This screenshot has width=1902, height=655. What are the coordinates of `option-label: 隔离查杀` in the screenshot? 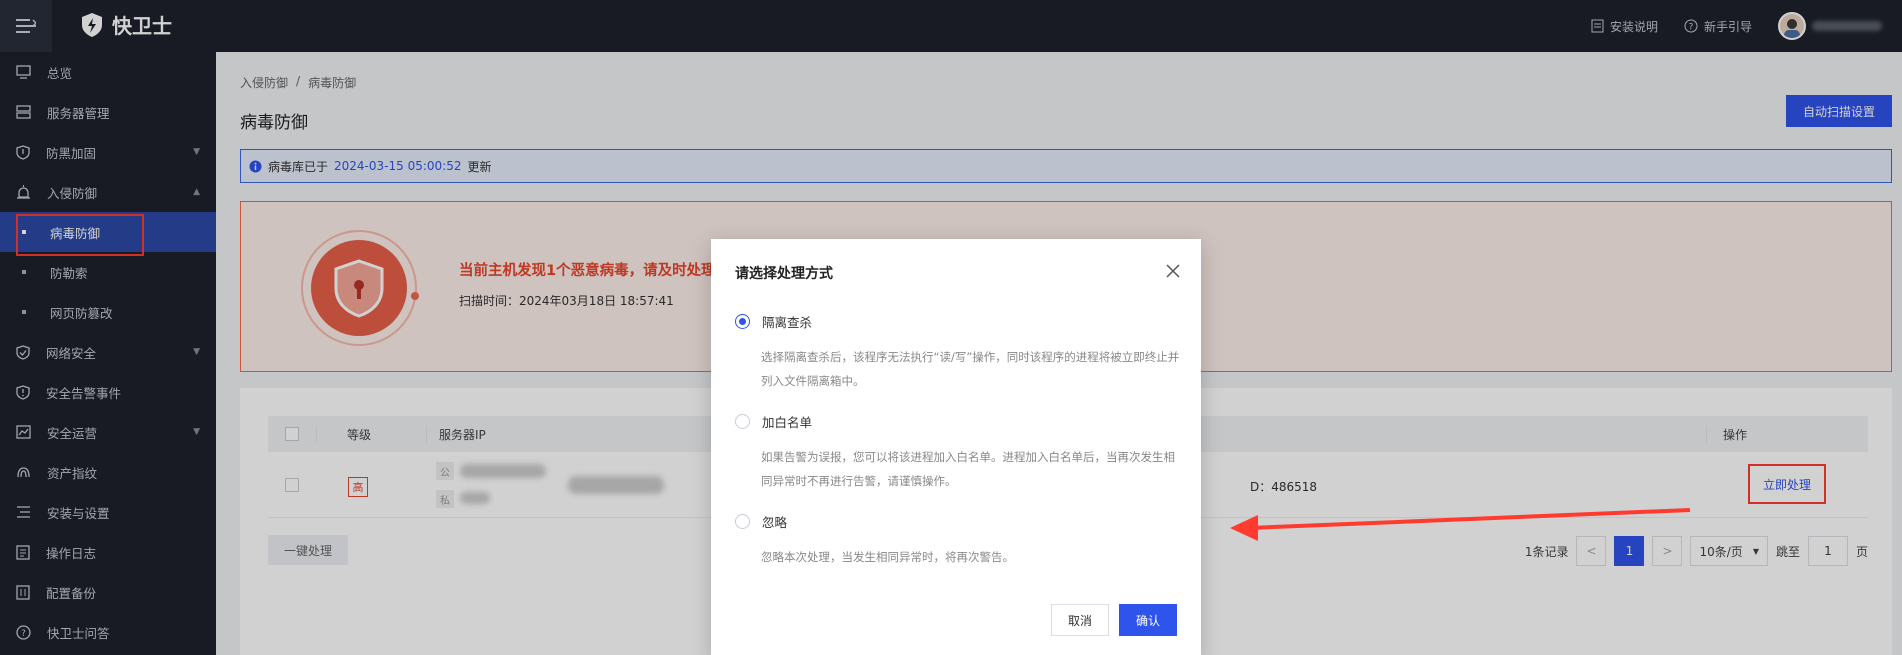 It's located at (787, 322).